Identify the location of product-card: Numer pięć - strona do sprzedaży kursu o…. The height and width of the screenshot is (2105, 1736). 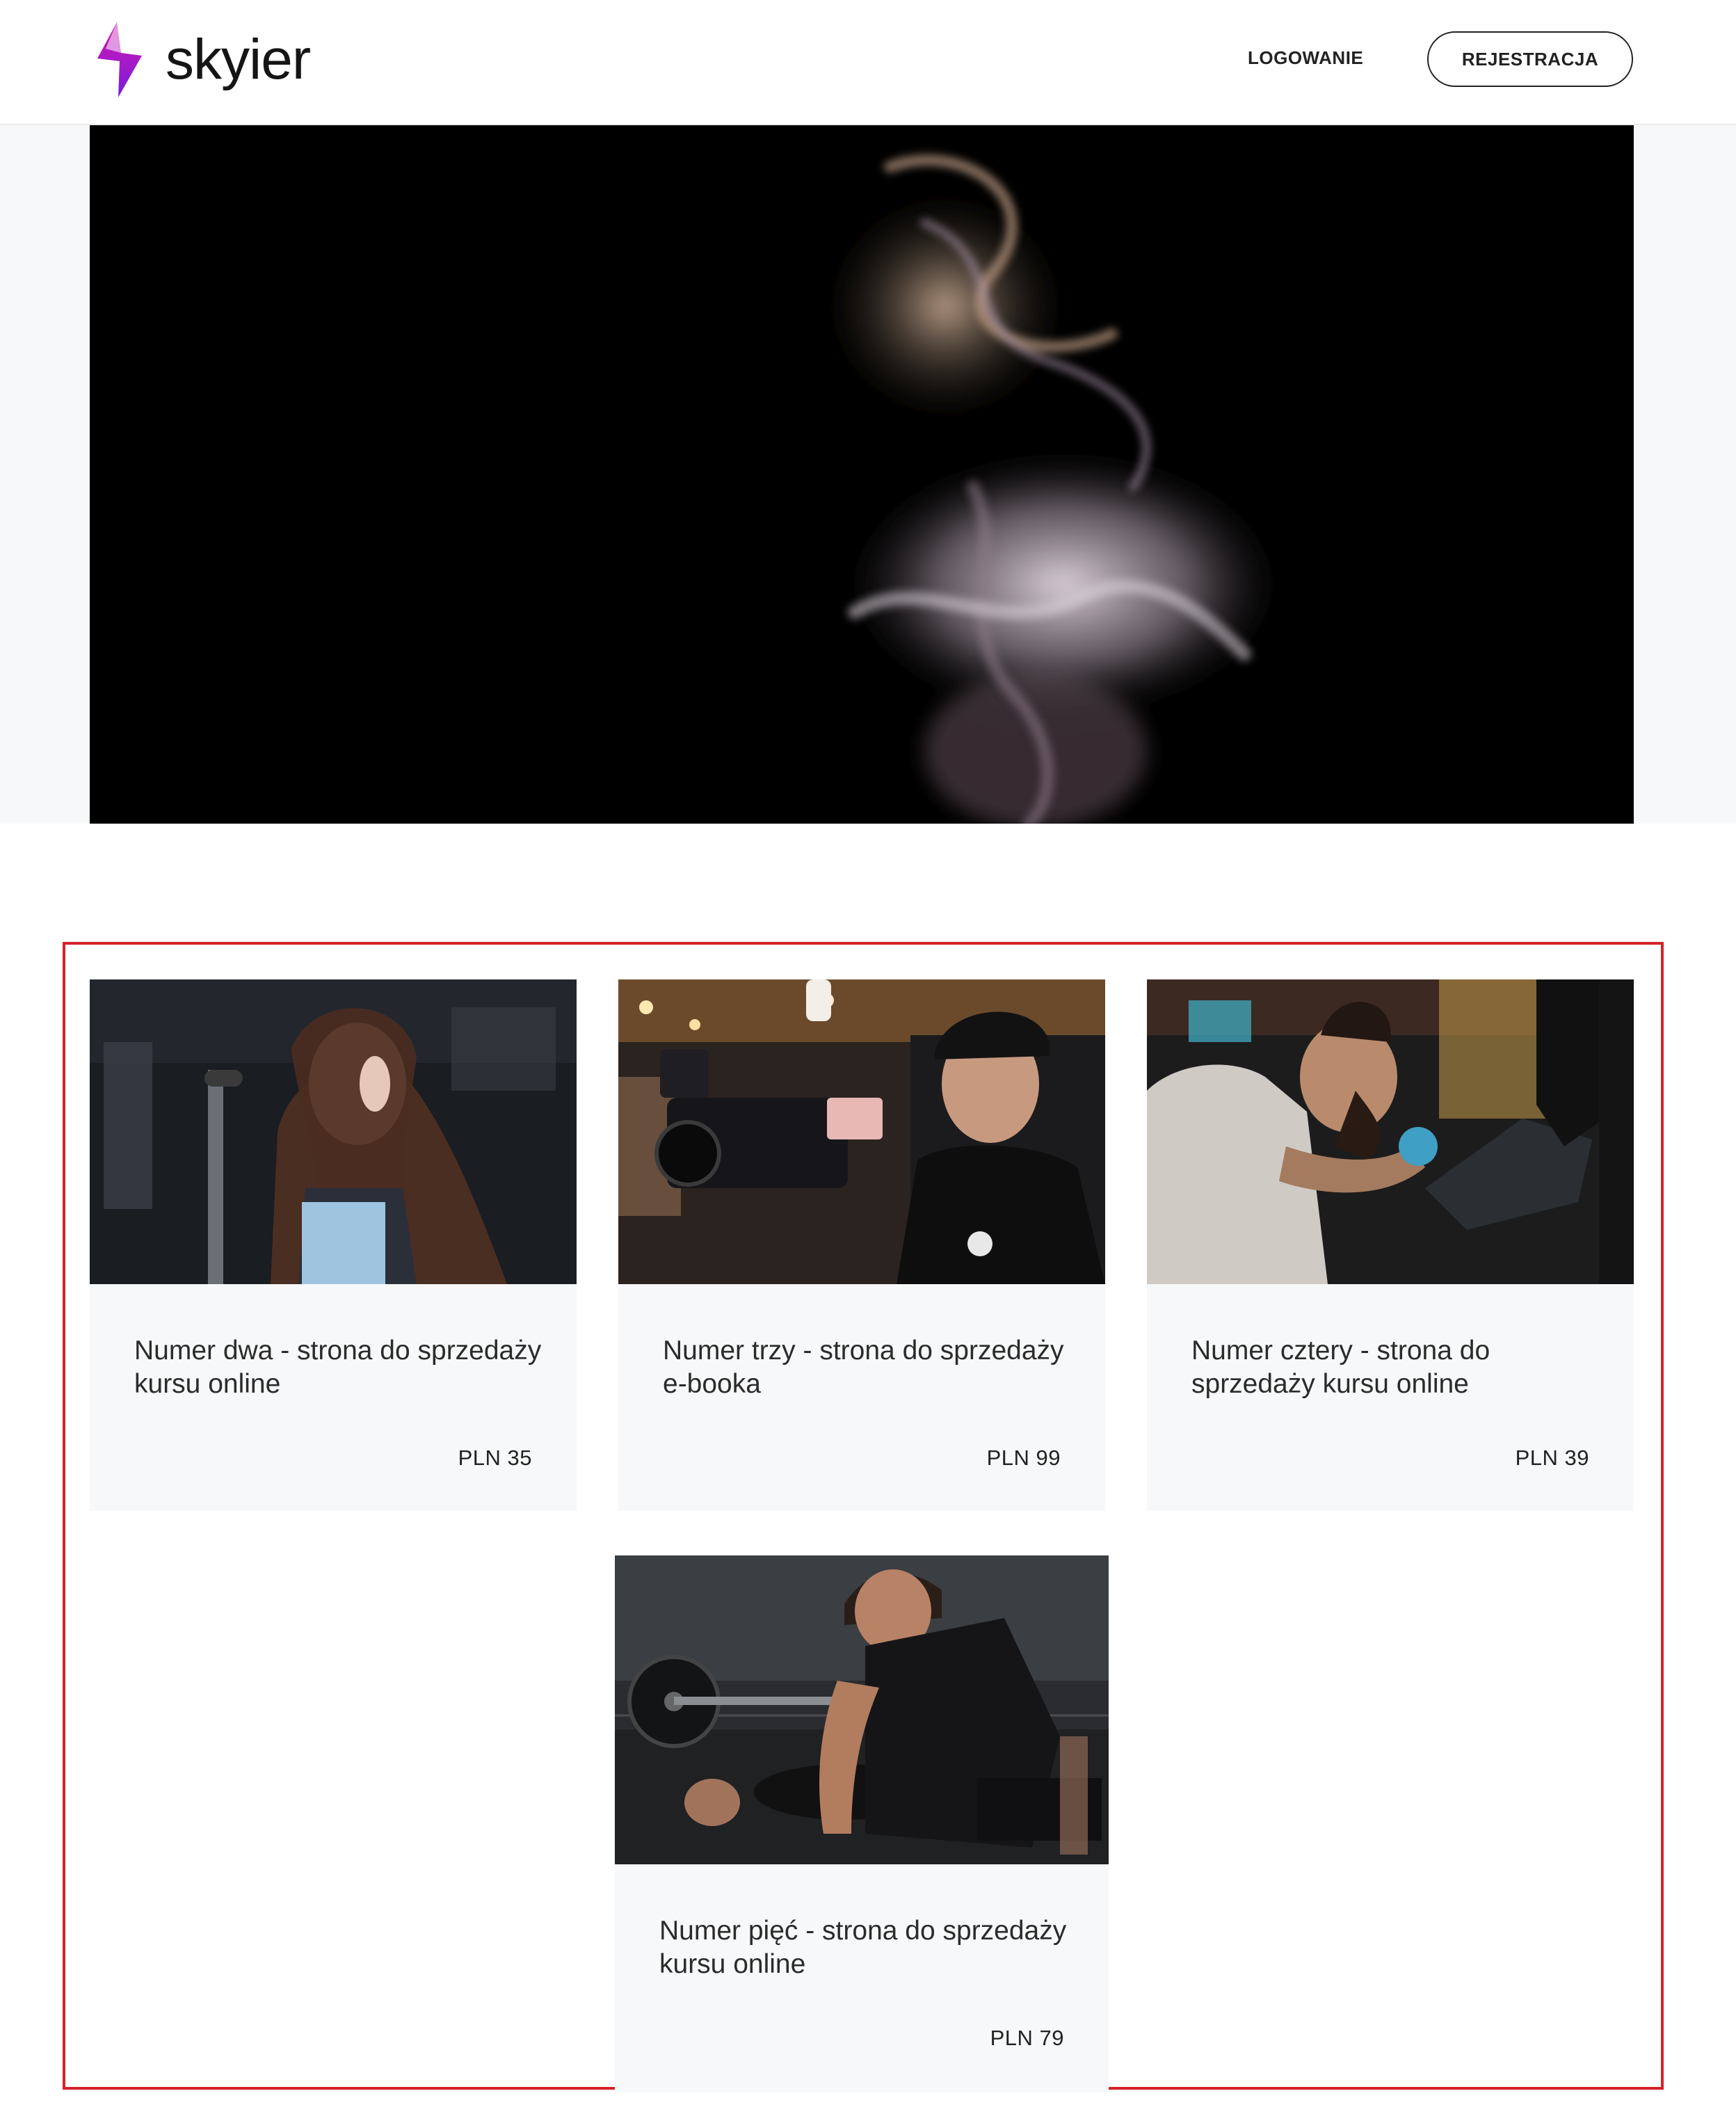
(862, 1824).